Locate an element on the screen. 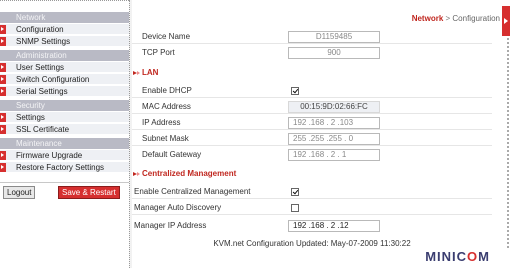 The height and width of the screenshot is (268, 510). sidebar-item-serial-settings: Serial Settings is located at coordinates (64, 91).